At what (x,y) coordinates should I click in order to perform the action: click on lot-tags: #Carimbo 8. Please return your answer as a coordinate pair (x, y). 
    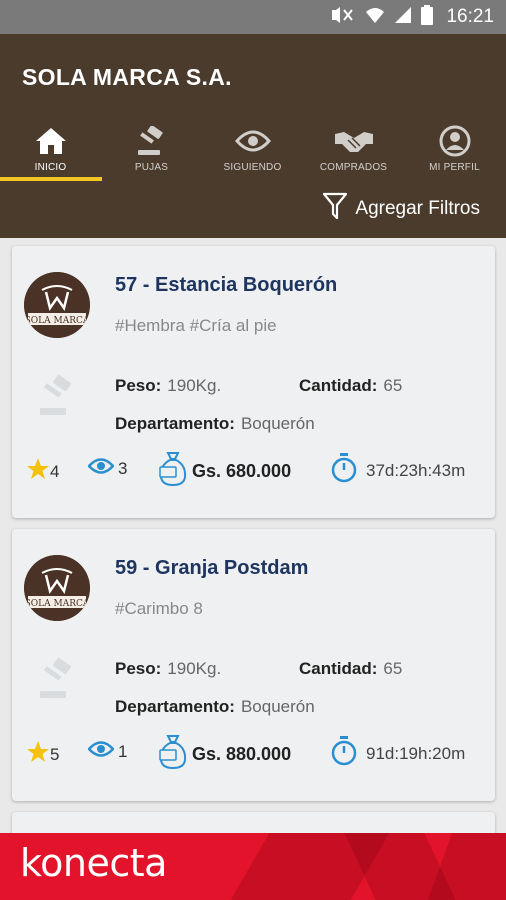
    Looking at the image, I should click on (159, 608).